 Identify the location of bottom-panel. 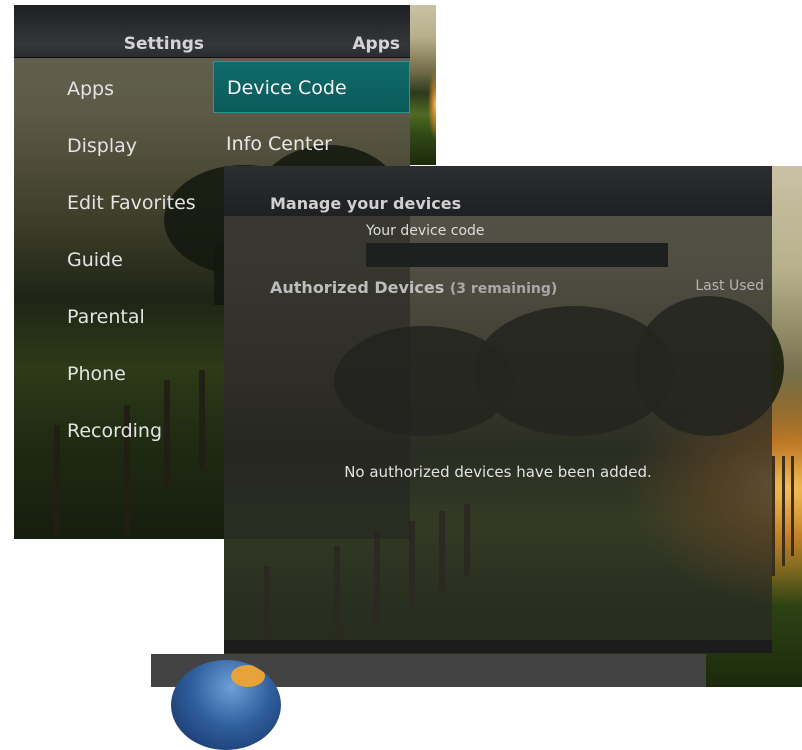
(428, 702).